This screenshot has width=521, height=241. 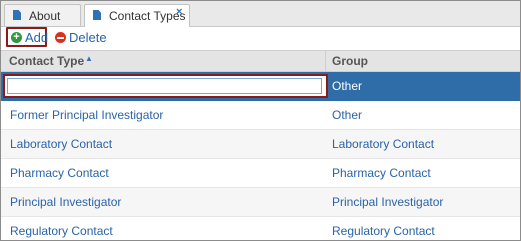 I want to click on add-button: + Add, so click(x=27, y=37).